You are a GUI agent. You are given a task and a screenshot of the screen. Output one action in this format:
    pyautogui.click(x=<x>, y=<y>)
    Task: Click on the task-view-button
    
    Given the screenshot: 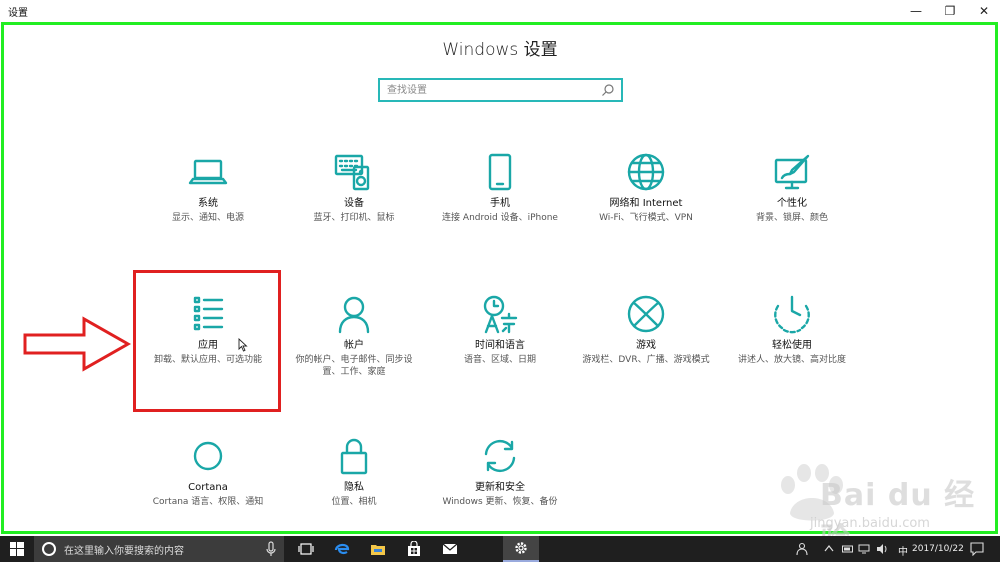 What is the action you would take?
    pyautogui.click(x=306, y=549)
    